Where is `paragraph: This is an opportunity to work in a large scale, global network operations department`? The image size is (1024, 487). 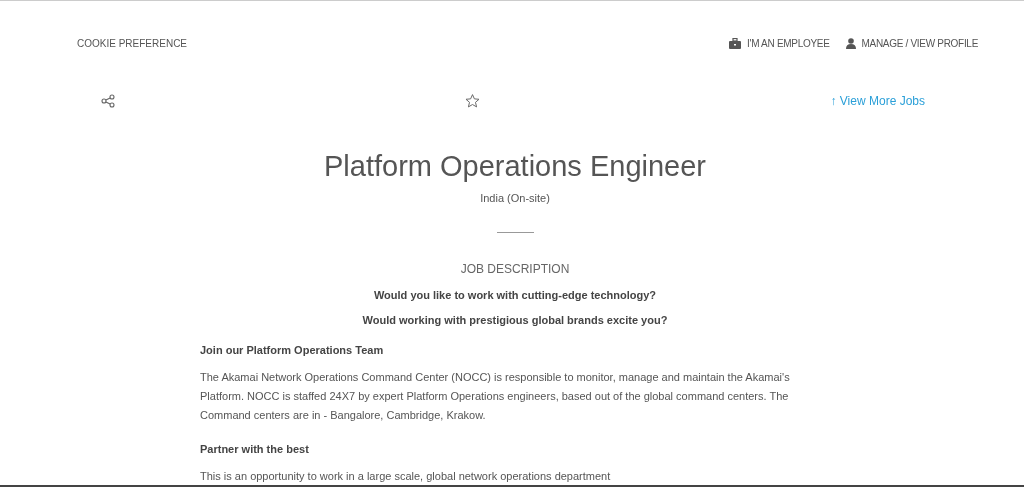
paragraph: This is an opportunity to work in a large scale, global network operations department is located at coordinates (406, 476).